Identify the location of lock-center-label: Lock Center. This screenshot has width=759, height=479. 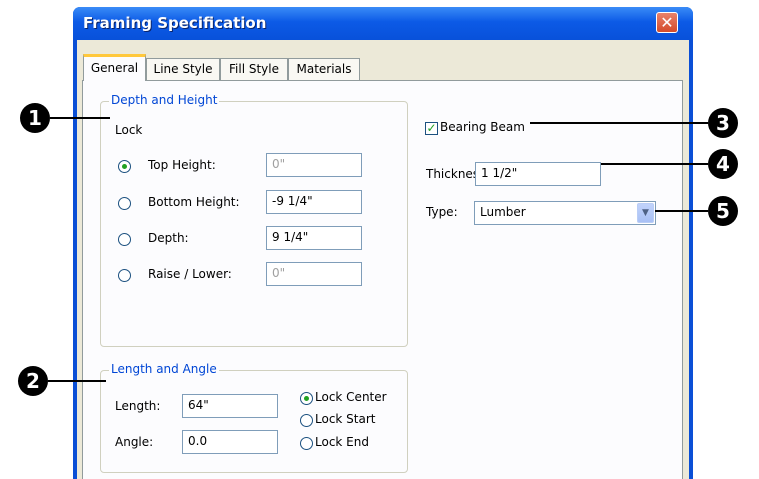
(351, 397).